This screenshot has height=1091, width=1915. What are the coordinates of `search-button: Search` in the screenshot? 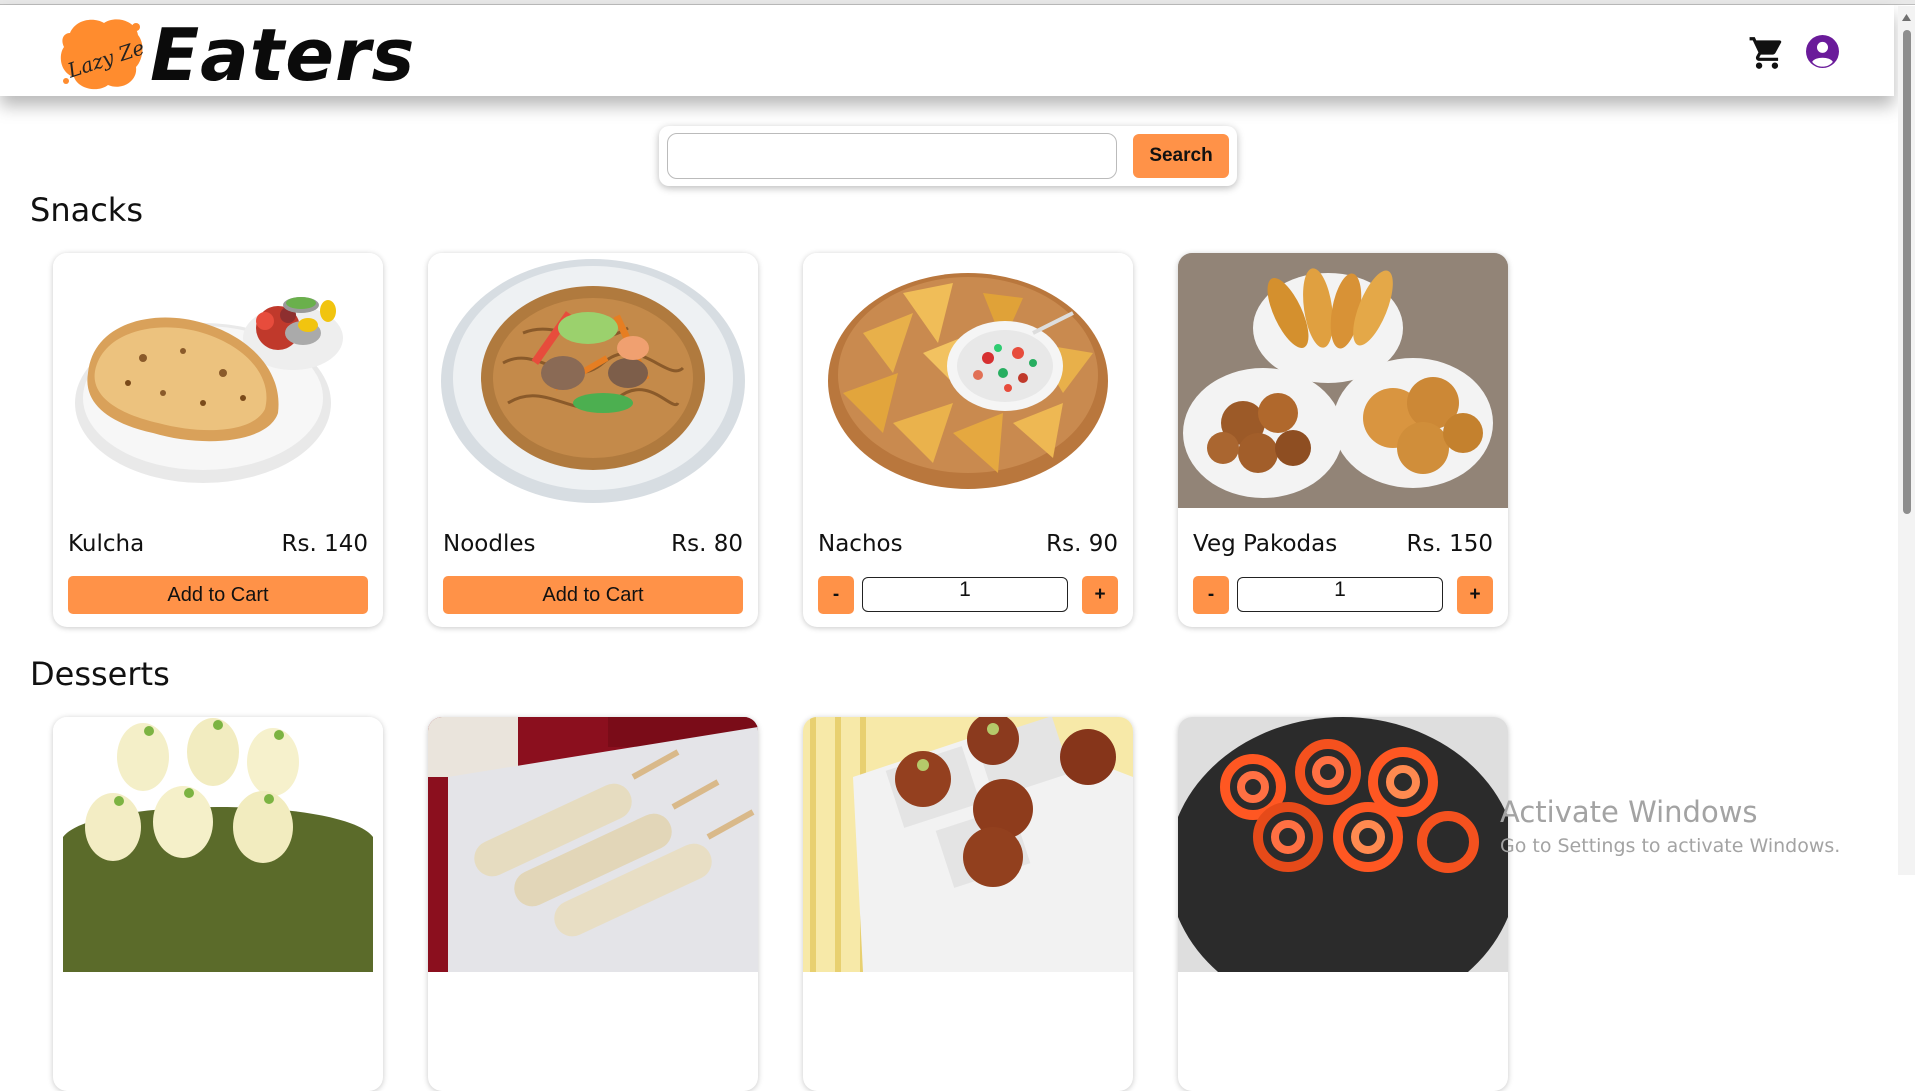 It's located at (1181, 156).